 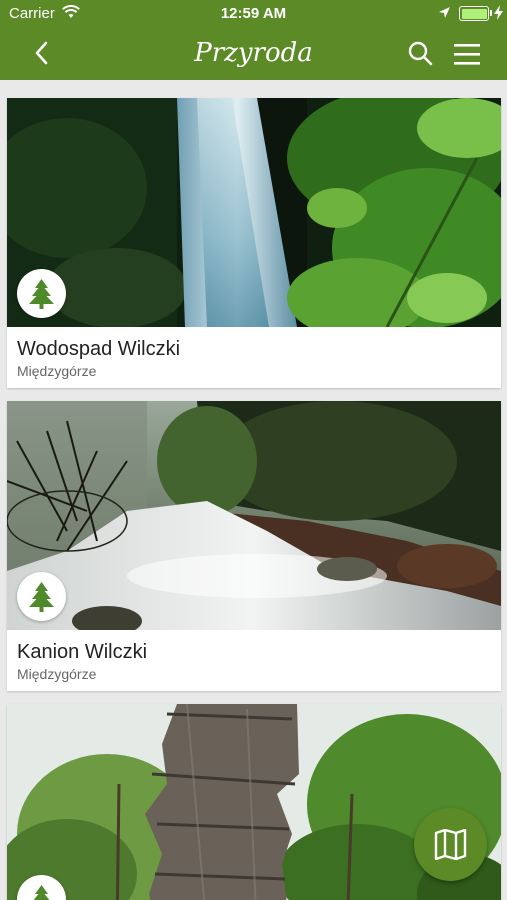 What do you see at coordinates (444, 14) in the screenshot?
I see `location-arrow-icon` at bounding box center [444, 14].